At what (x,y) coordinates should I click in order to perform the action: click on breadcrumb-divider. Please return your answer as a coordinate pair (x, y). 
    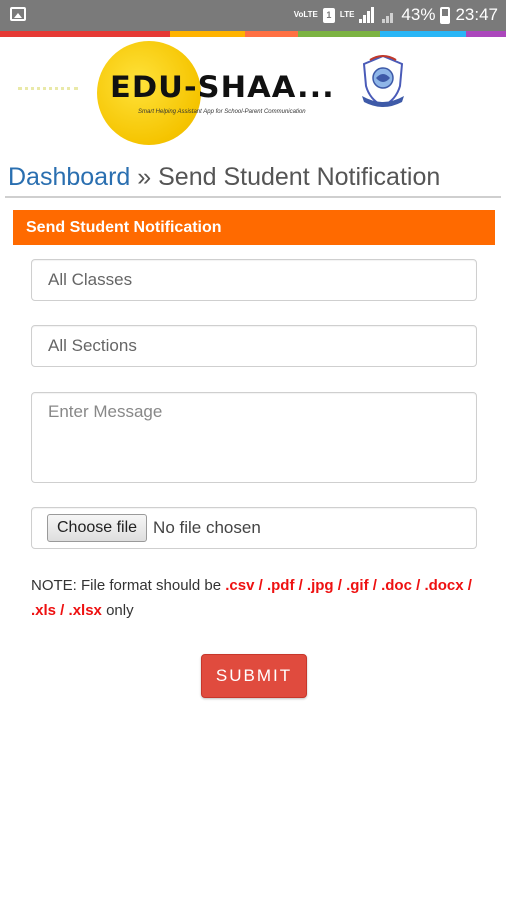
    Looking at the image, I should click on (253, 197).